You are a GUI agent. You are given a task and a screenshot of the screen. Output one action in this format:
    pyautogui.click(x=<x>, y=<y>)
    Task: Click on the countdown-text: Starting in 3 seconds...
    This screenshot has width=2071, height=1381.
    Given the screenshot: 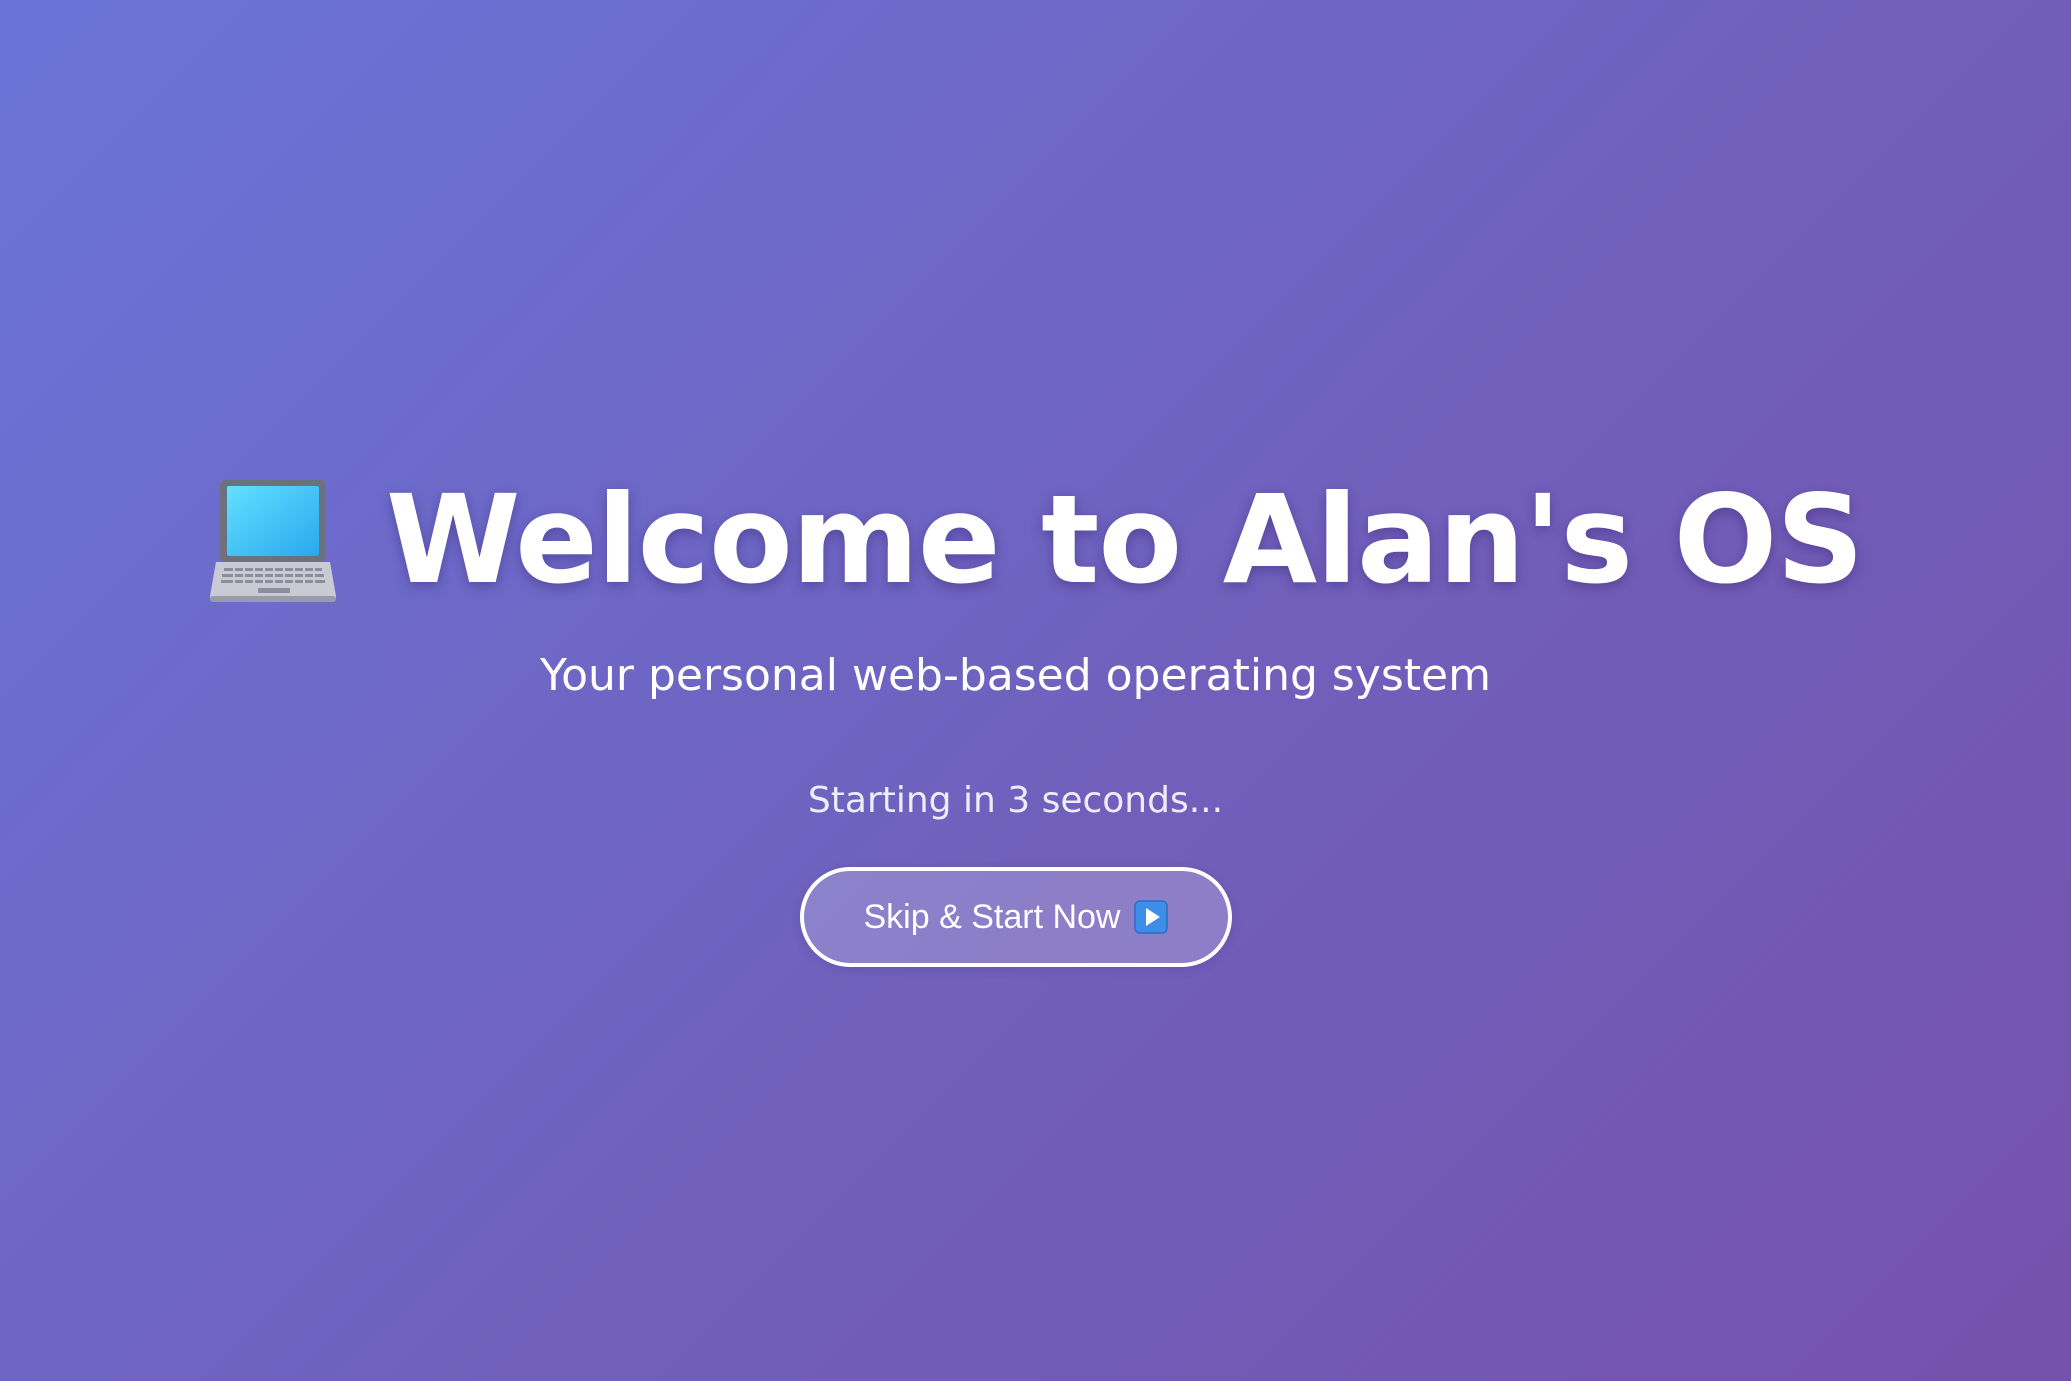 What is the action you would take?
    pyautogui.click(x=1015, y=800)
    